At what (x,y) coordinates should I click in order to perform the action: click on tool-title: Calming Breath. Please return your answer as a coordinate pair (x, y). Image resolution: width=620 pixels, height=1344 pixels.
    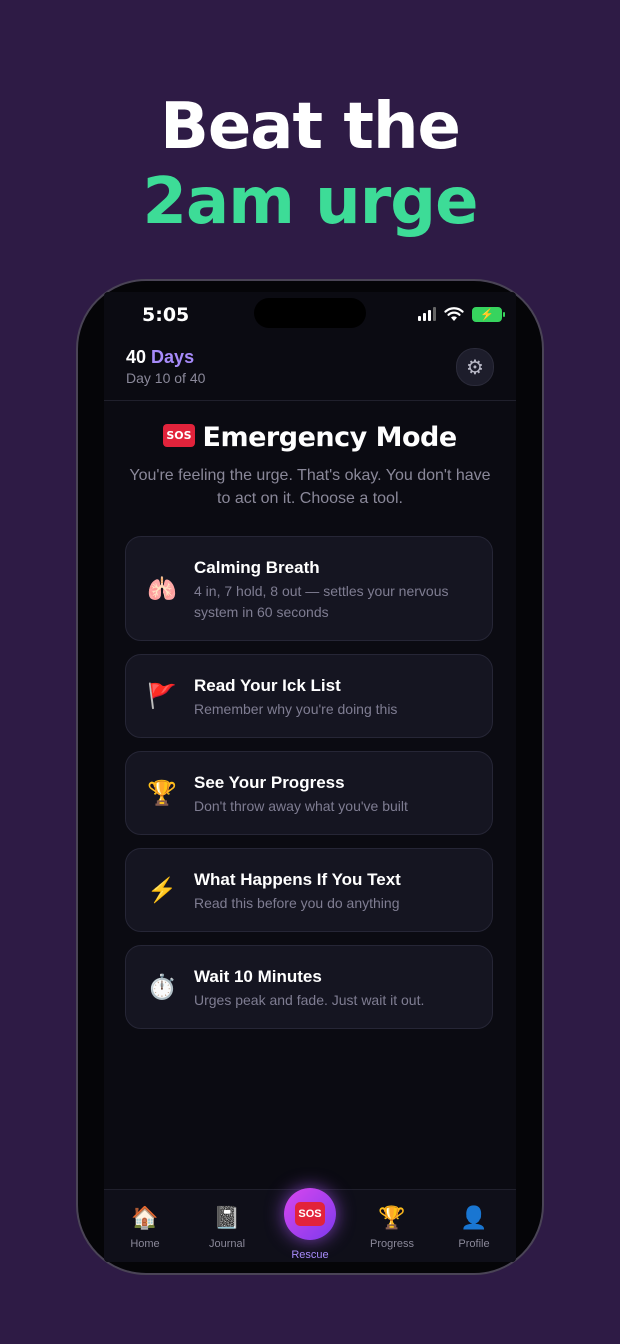
    Looking at the image, I should click on (257, 567).